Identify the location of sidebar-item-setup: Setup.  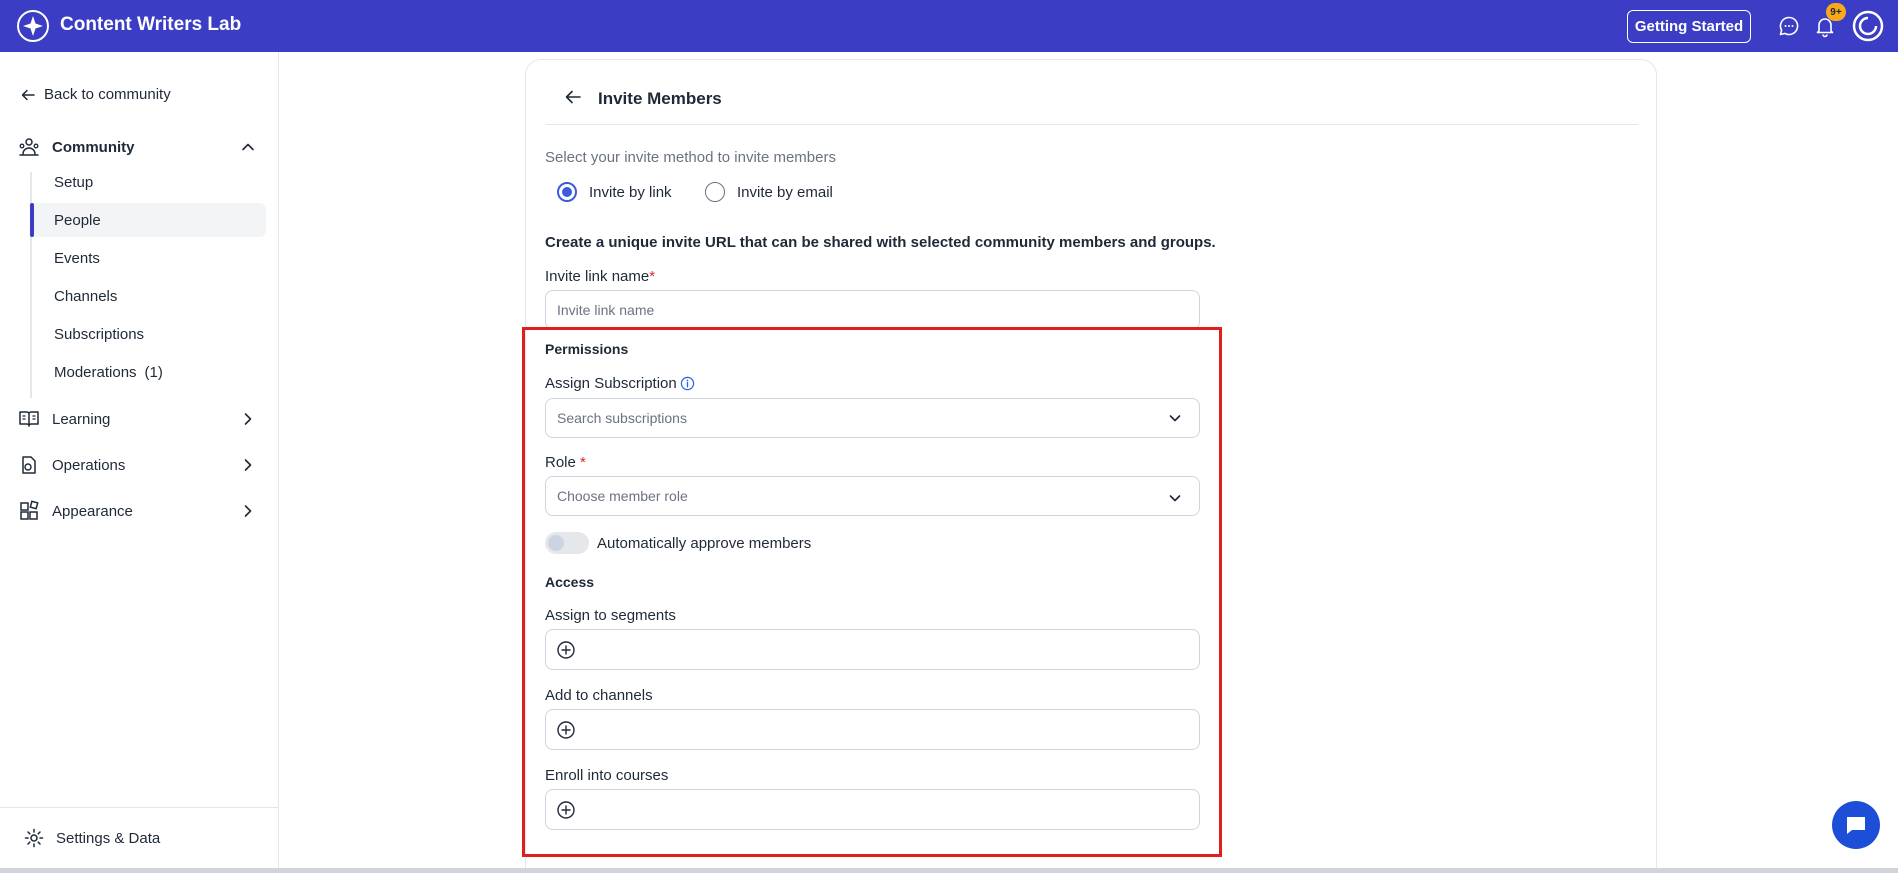
(148, 182).